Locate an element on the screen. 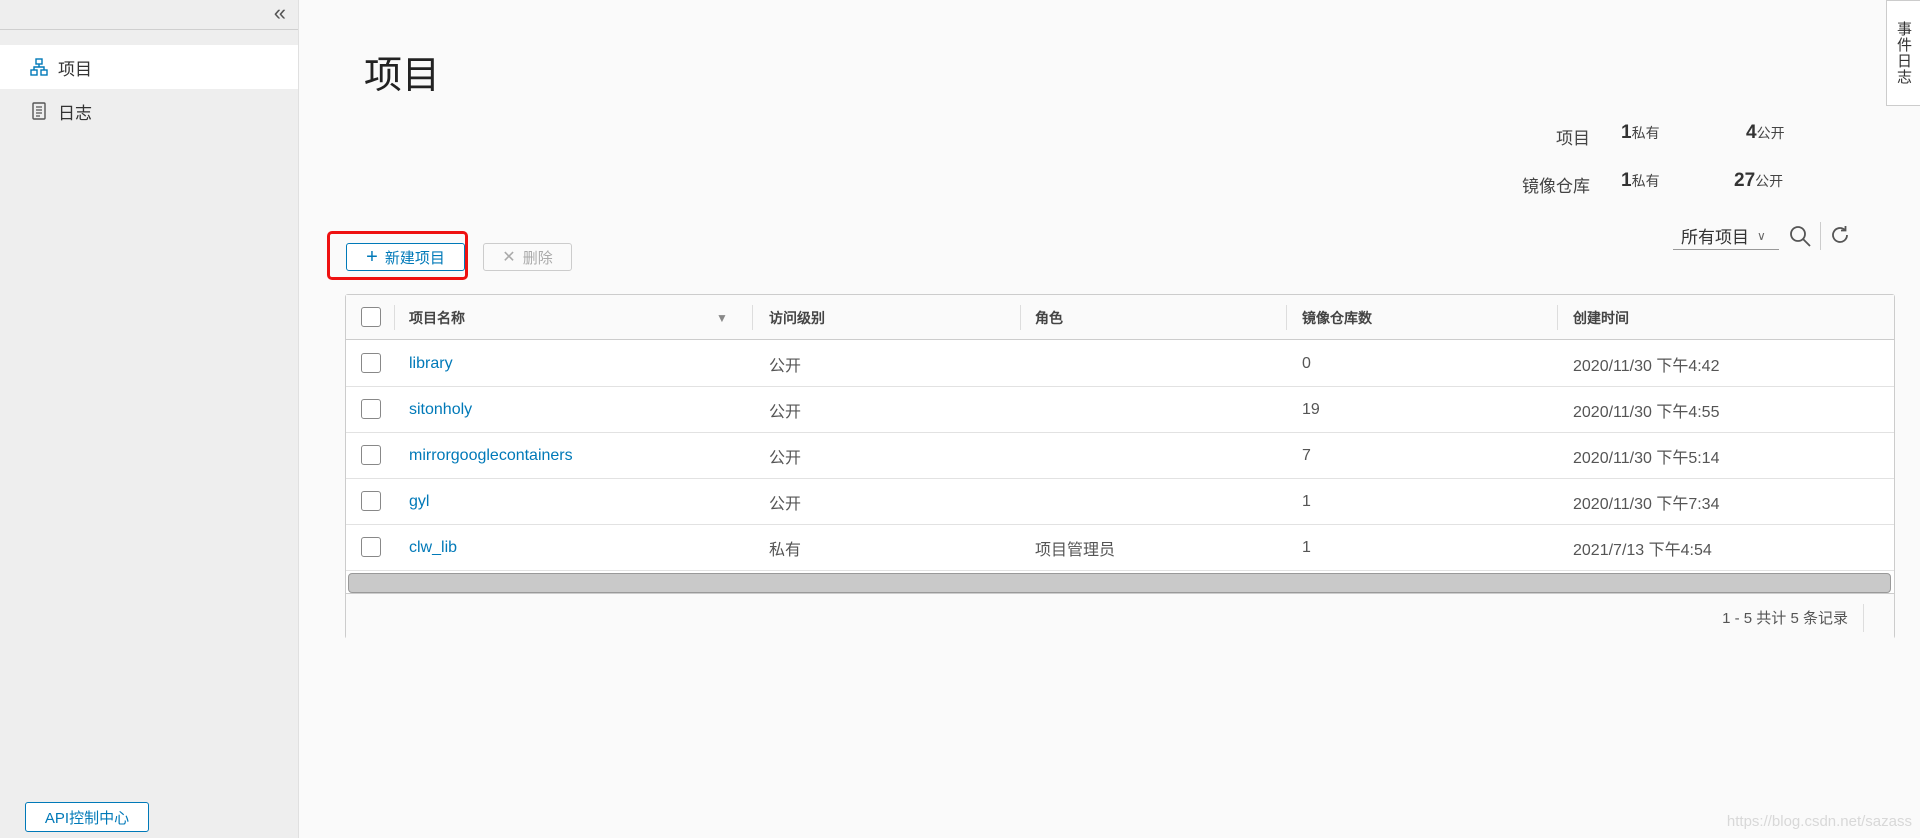 The width and height of the screenshot is (1920, 838). created-time: 2021/7/13 下午4:54 is located at coordinates (1642, 550).